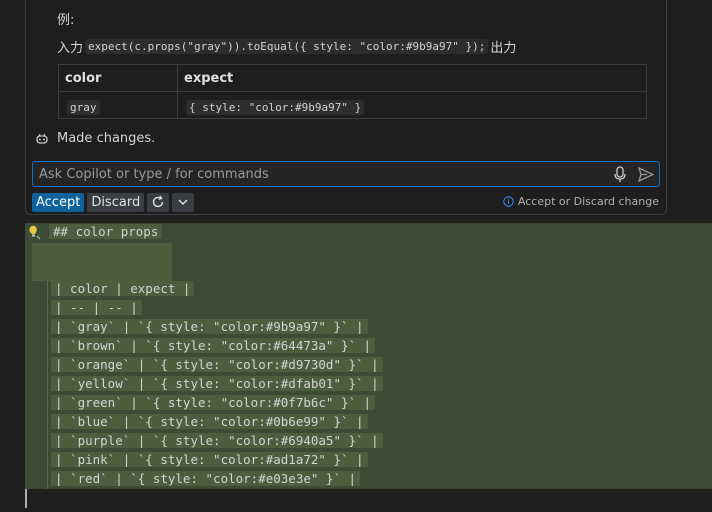  I want to click on editor-line: | color | expect |, so click(123, 290).